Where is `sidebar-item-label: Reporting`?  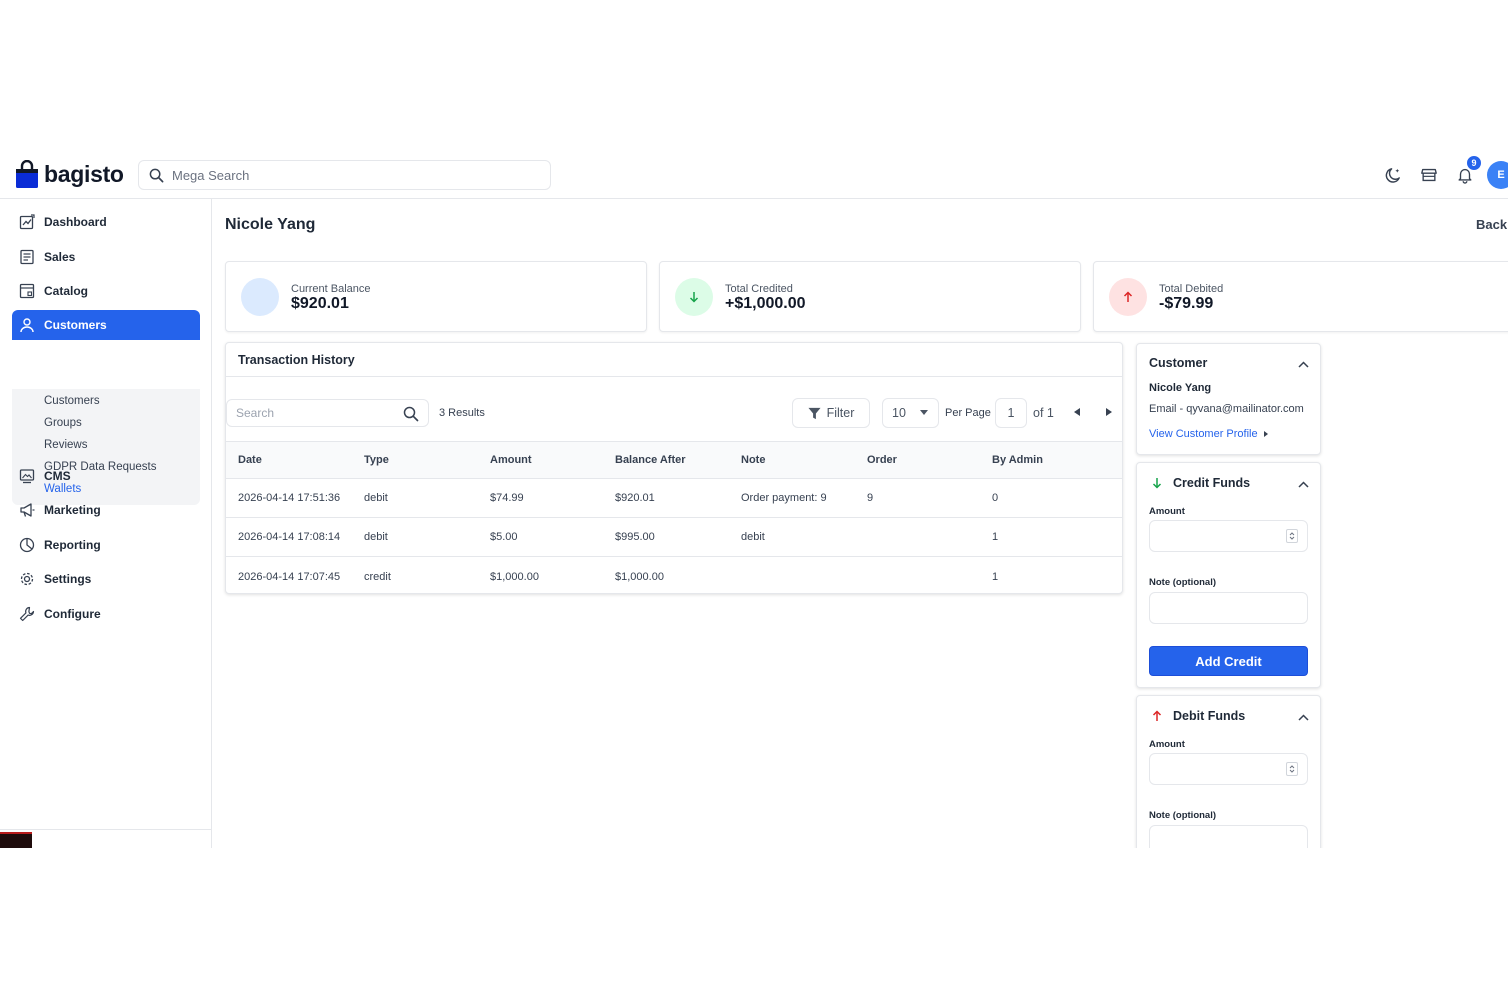 sidebar-item-label: Reporting is located at coordinates (72, 545).